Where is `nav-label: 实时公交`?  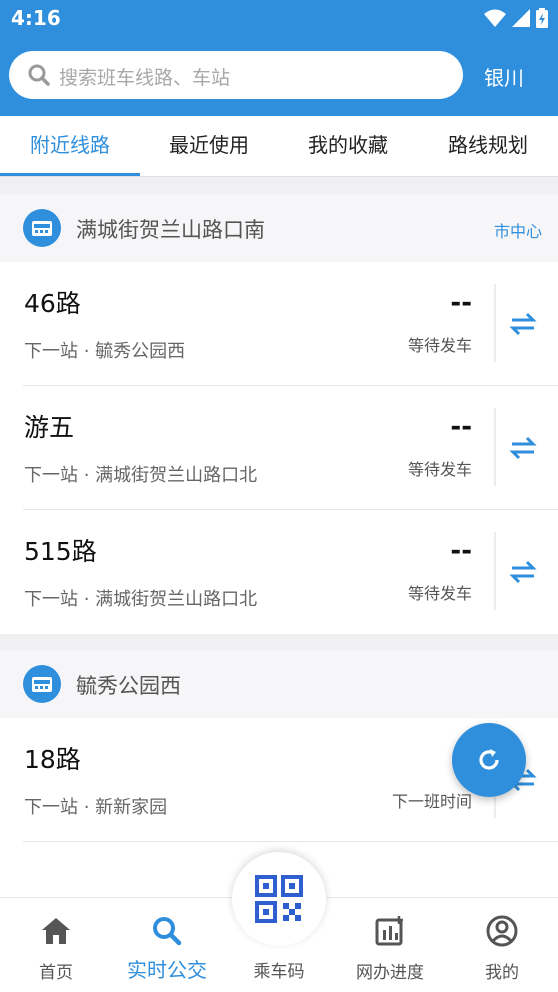
nav-label: 实时公交 is located at coordinates (167, 970).